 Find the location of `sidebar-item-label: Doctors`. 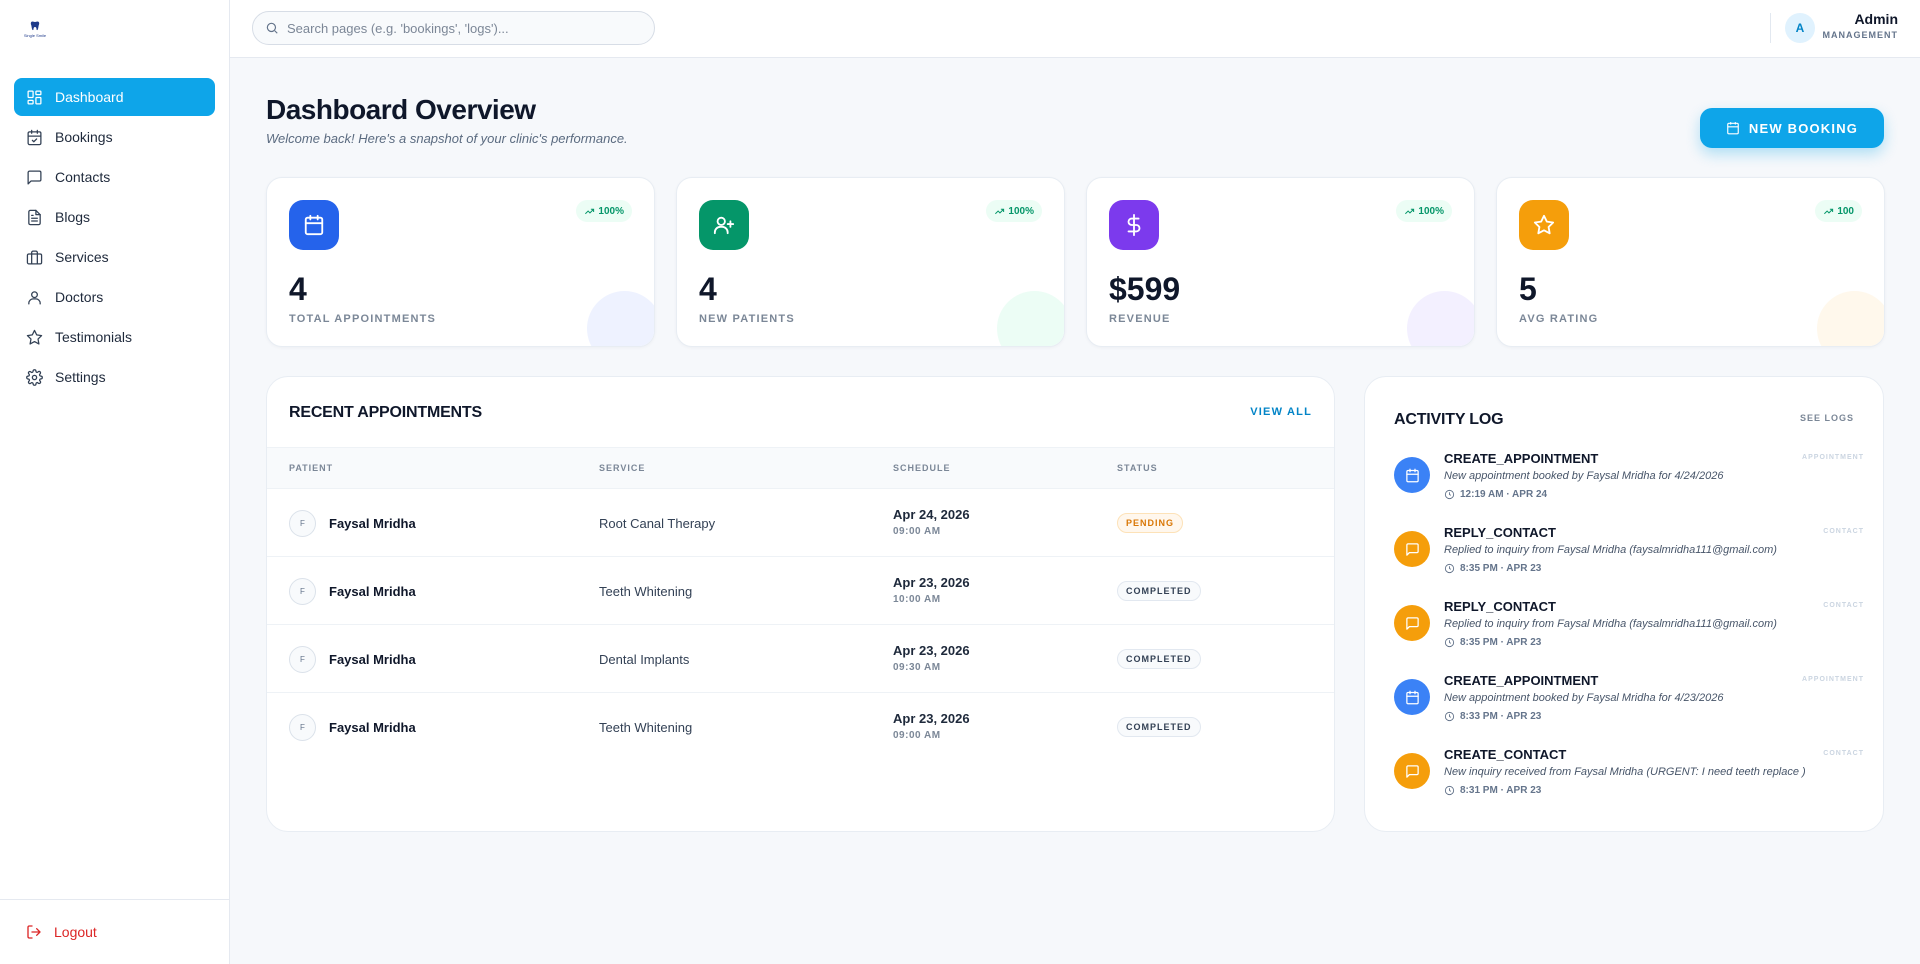

sidebar-item-label: Doctors is located at coordinates (79, 297).